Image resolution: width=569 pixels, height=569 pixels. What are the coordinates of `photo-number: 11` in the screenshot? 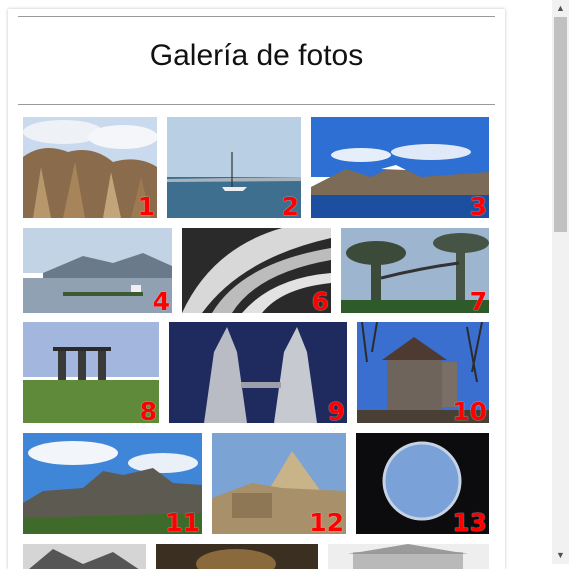 It's located at (182, 521).